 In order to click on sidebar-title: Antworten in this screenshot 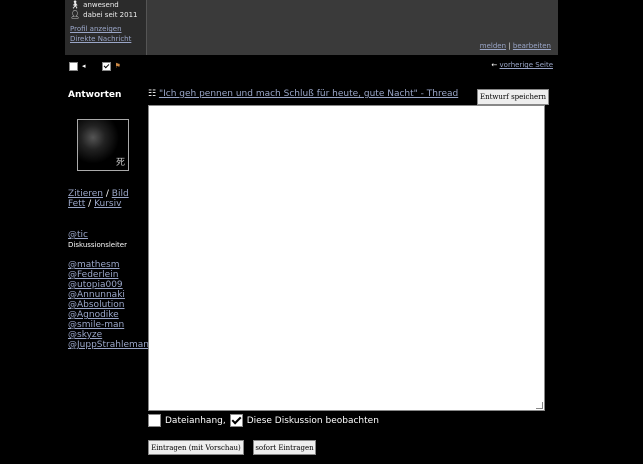, I will do `click(95, 95)`.